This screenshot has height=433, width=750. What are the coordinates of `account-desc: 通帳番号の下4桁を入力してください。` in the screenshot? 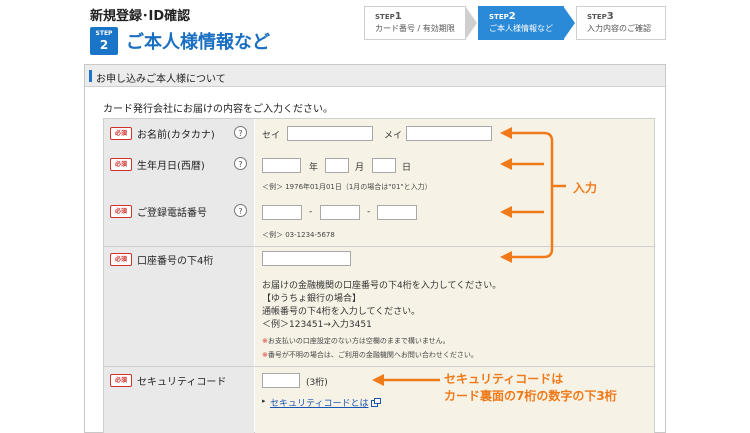 It's located at (341, 312).